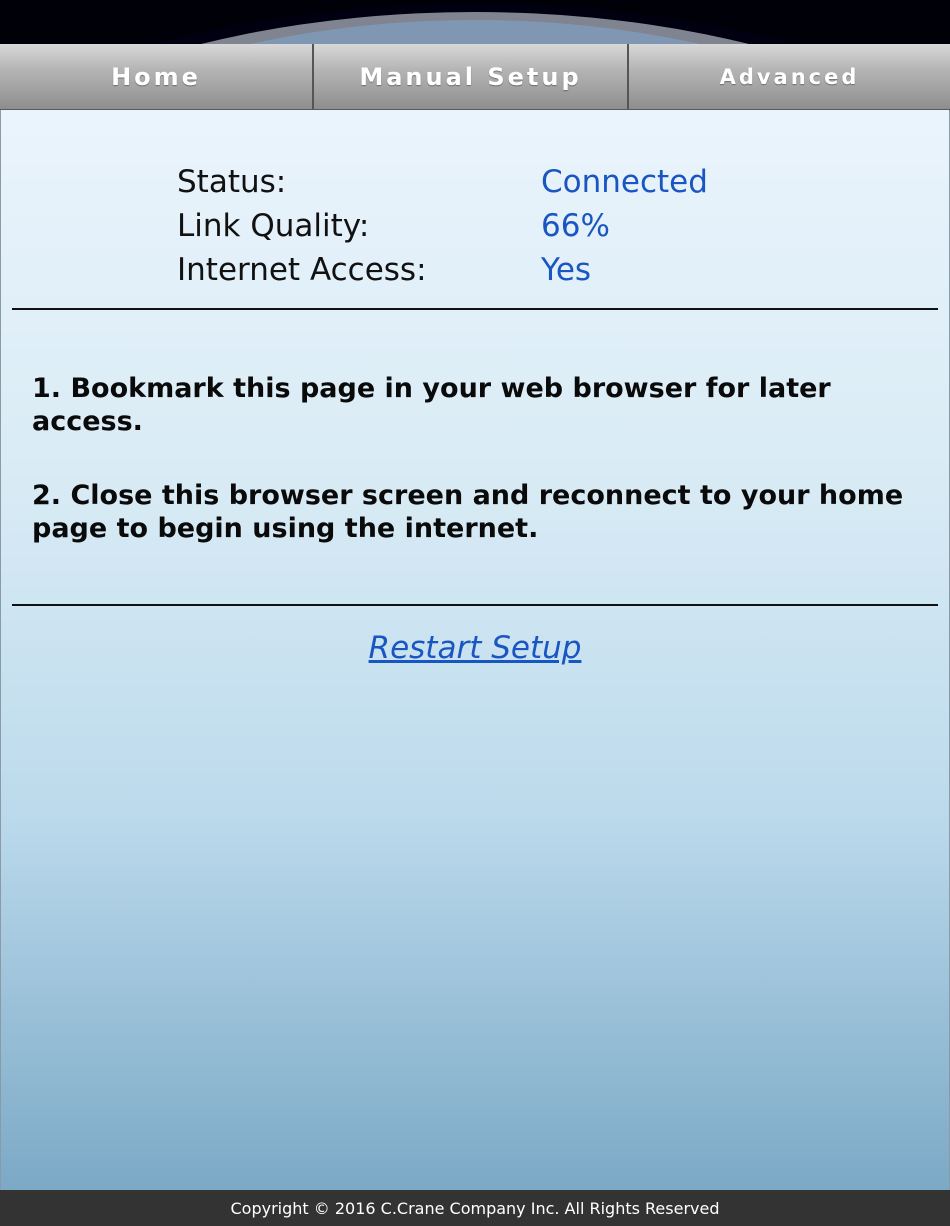  What do you see at coordinates (232, 182) in the screenshot?
I see `status-label: Status:` at bounding box center [232, 182].